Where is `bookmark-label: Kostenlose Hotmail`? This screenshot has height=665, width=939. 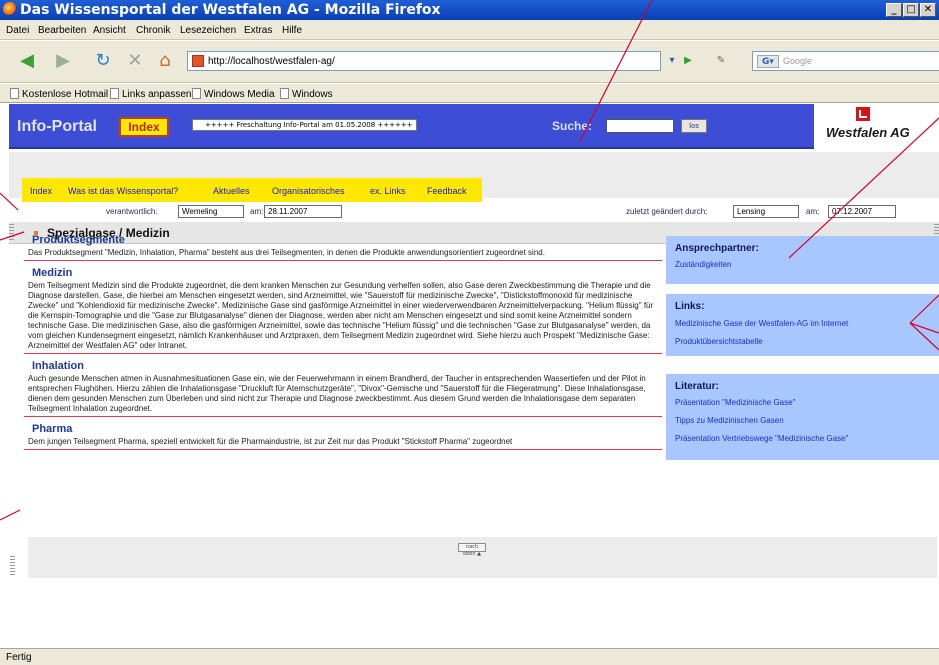 bookmark-label: Kostenlose Hotmail is located at coordinates (65, 94).